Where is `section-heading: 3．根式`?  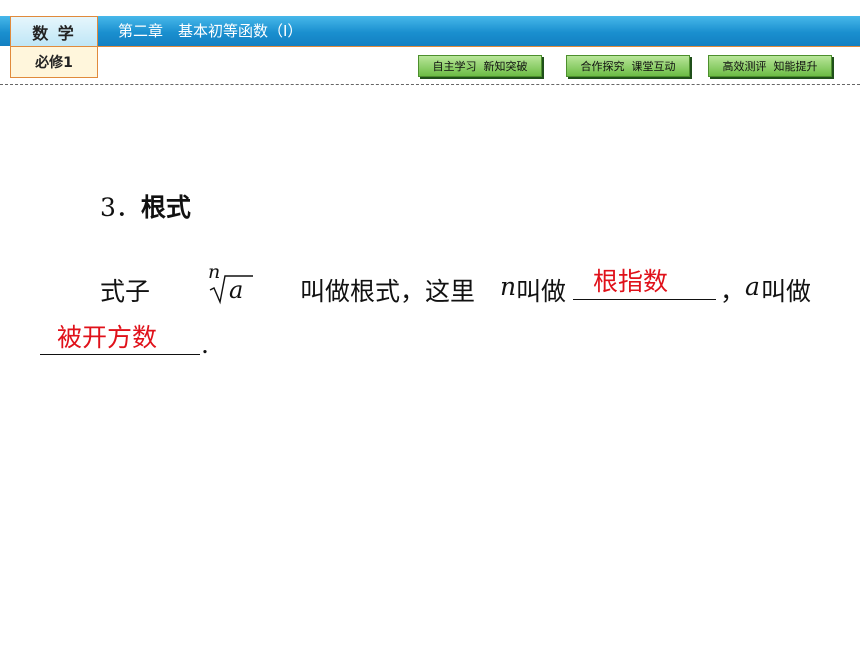
section-heading: 3．根式 is located at coordinates (145, 206).